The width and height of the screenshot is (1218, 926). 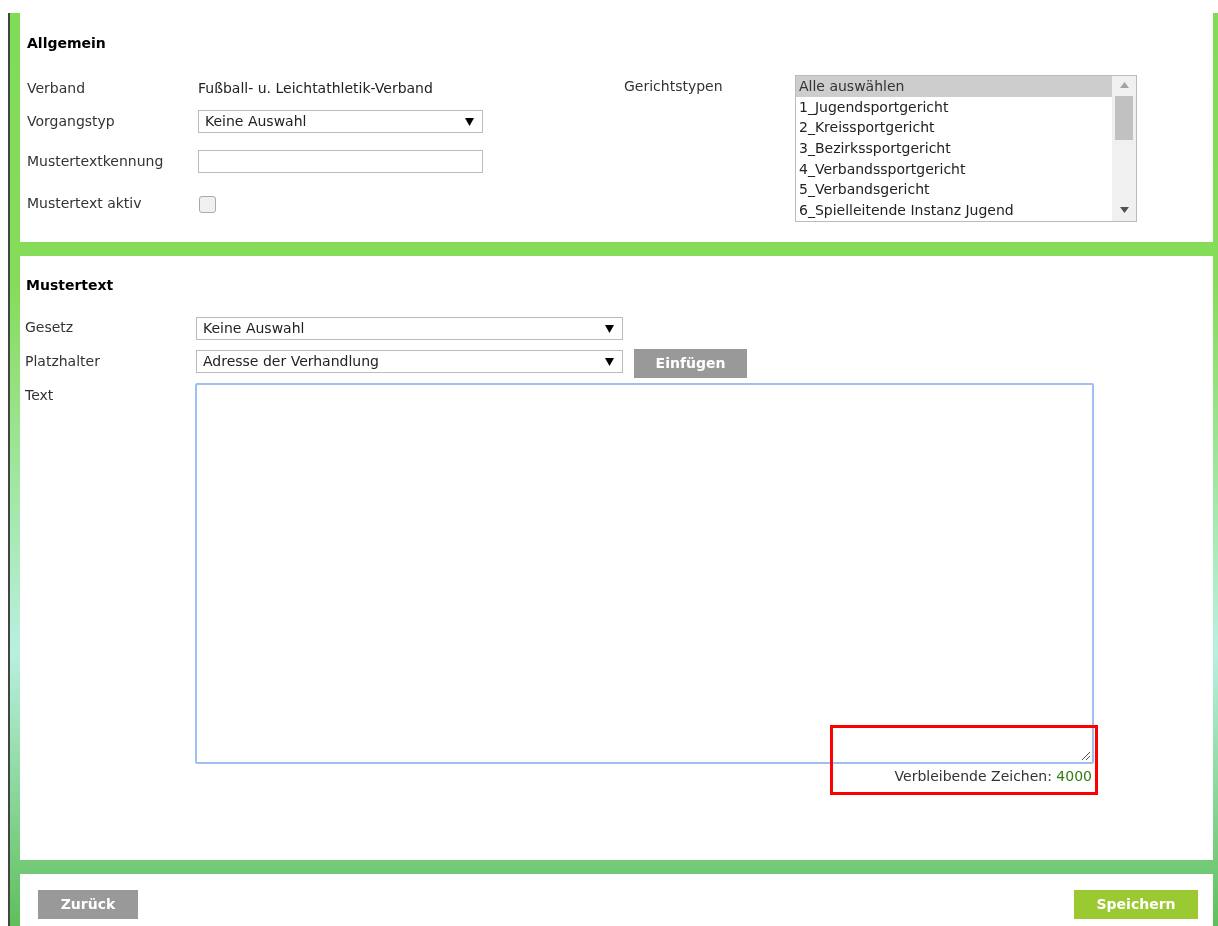 What do you see at coordinates (62, 361) in the screenshot?
I see `field-label: Platzhalter` at bounding box center [62, 361].